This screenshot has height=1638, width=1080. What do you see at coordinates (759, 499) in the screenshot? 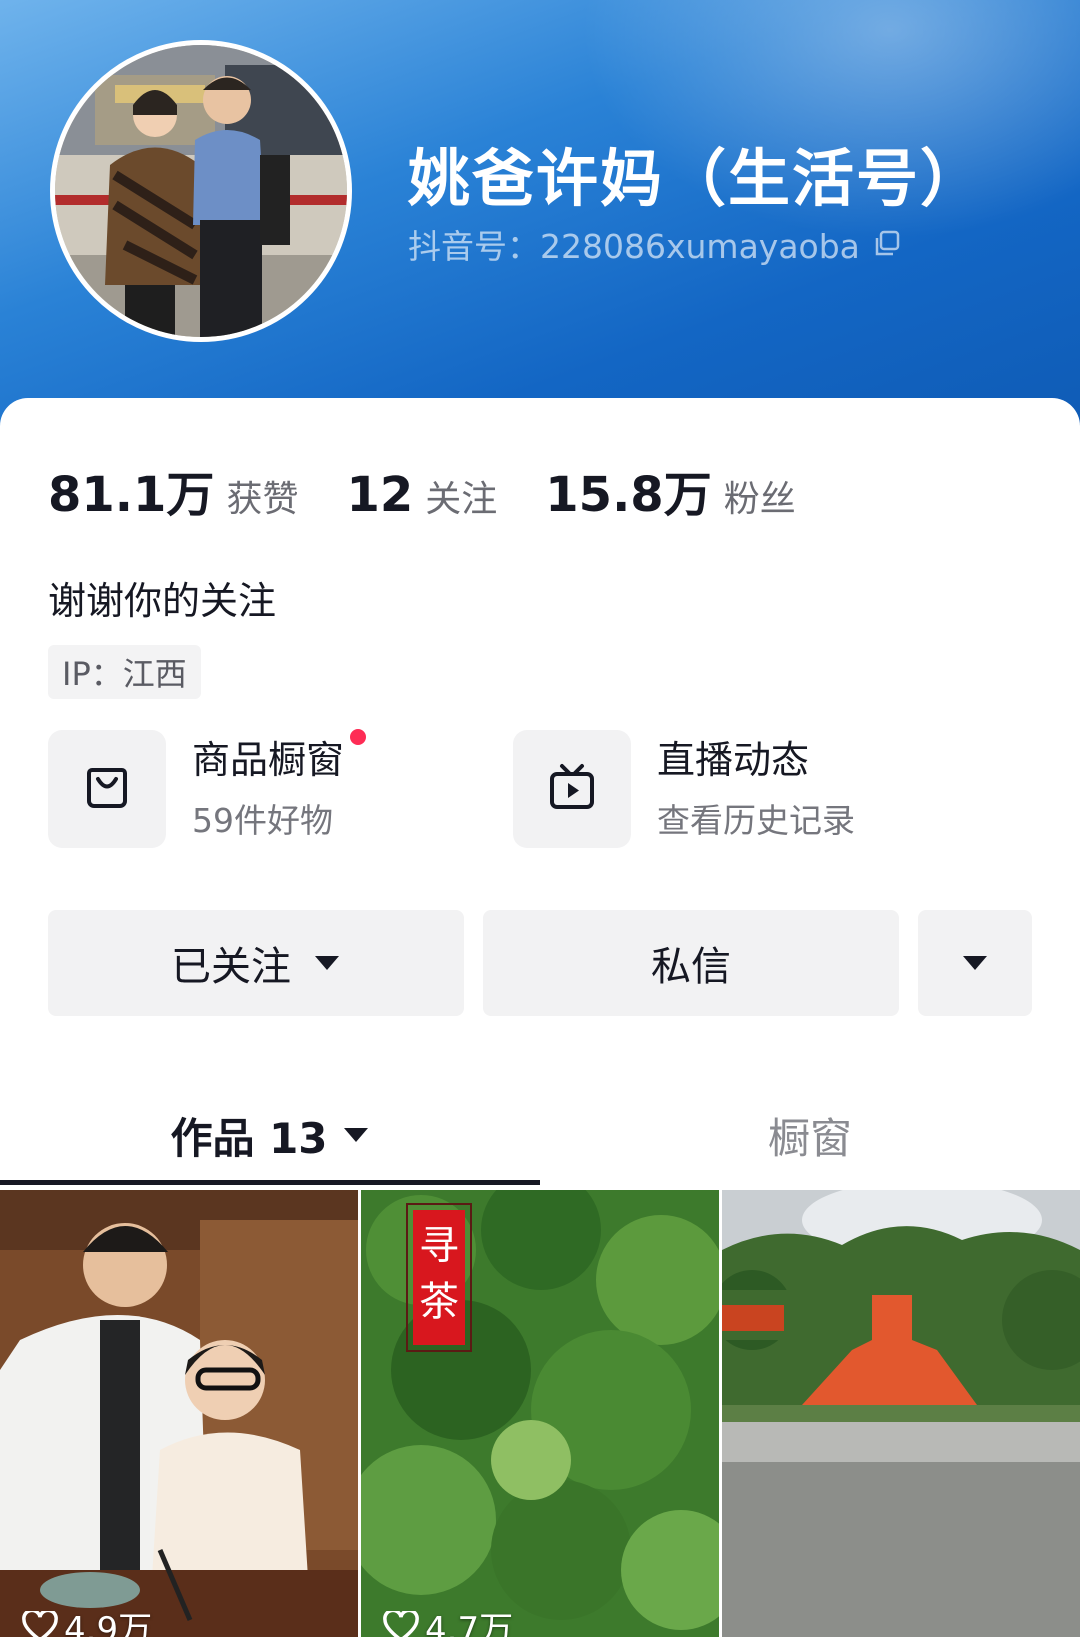
I see `stat-followers-label: 粉丝` at bounding box center [759, 499].